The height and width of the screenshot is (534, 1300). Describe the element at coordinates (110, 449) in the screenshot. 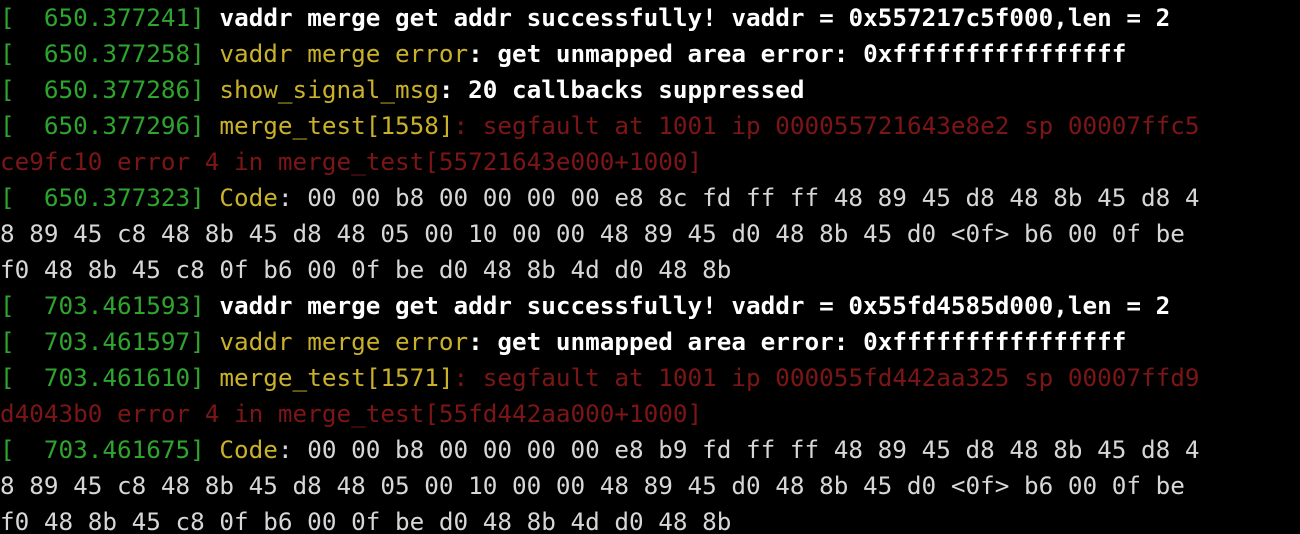

I see `timestamp: [ 703.461675]` at that location.